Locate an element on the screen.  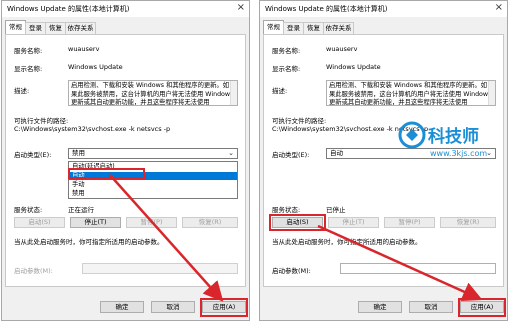
watermark-url: www.3kjs.com is located at coordinates (458, 153).